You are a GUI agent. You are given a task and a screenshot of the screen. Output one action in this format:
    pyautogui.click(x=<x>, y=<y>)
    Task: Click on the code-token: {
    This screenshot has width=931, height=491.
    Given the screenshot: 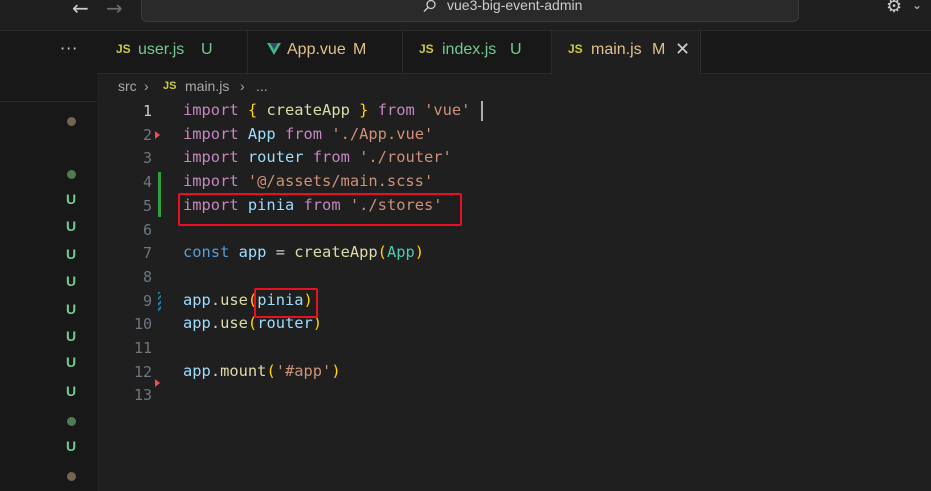 What is the action you would take?
    pyautogui.click(x=252, y=110)
    